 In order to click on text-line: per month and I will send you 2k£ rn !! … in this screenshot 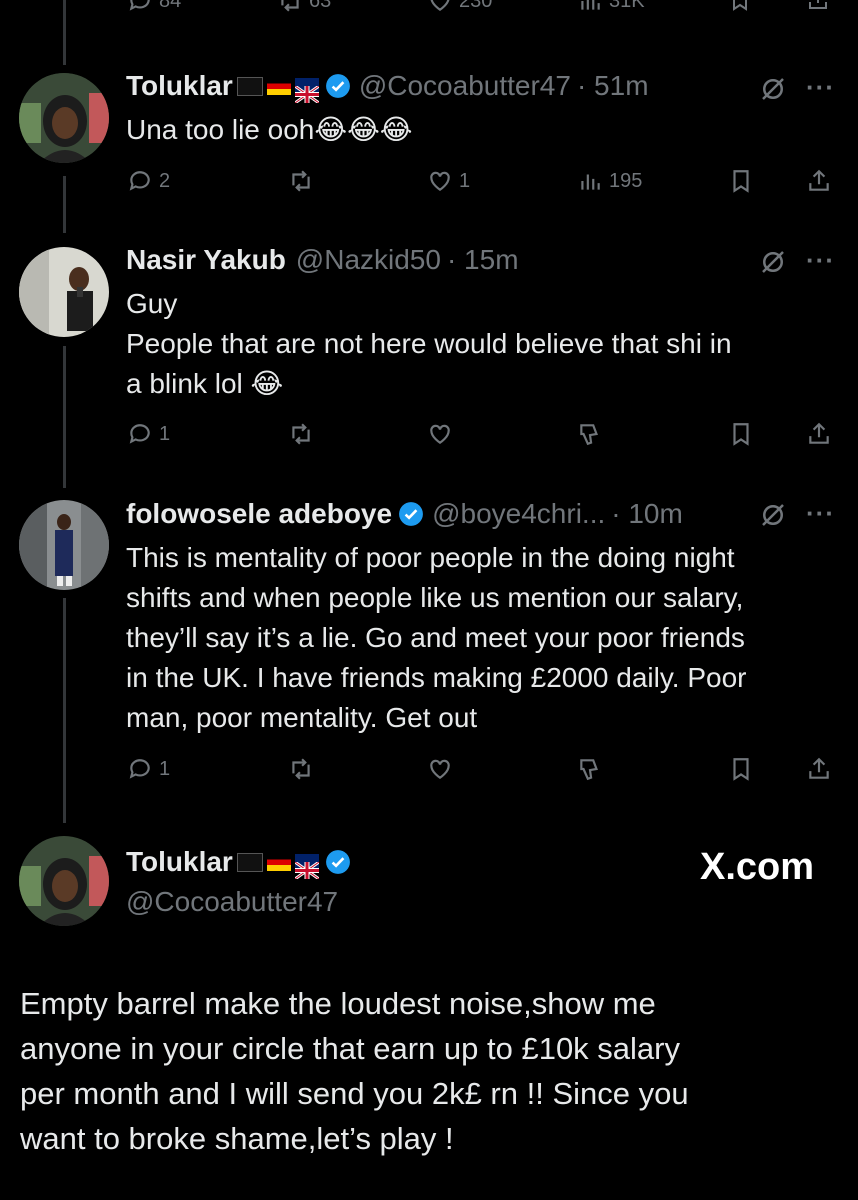, I will do `click(354, 1093)`.